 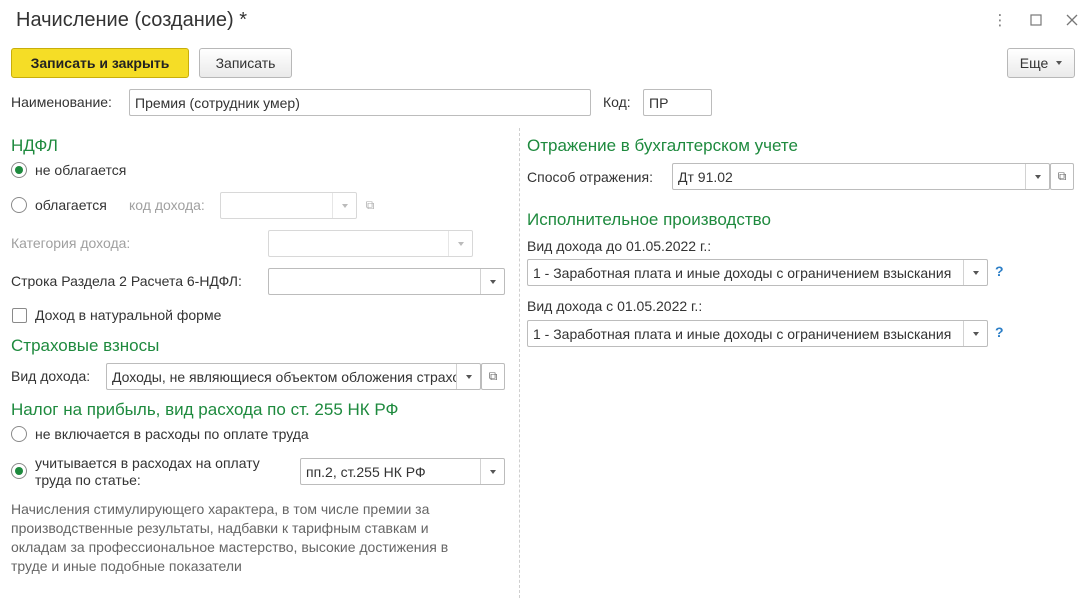 I want to click on close-icon, so click(x=1072, y=20).